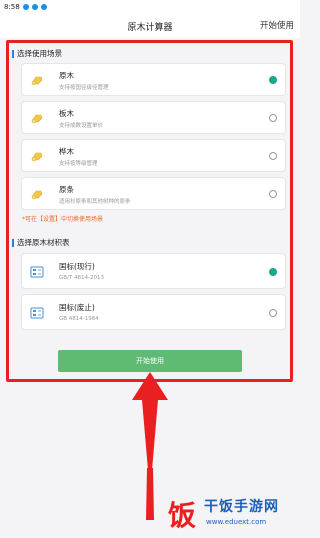 The width and height of the screenshot is (320, 538). Describe the element at coordinates (150, 446) in the screenshot. I see `annotation-arrow-icon` at that location.